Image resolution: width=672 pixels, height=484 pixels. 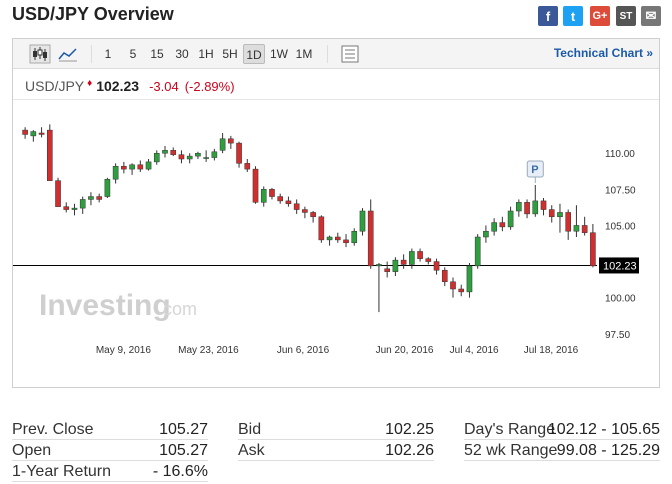 I want to click on technical-chart-link: Technical Chart », so click(x=603, y=53).